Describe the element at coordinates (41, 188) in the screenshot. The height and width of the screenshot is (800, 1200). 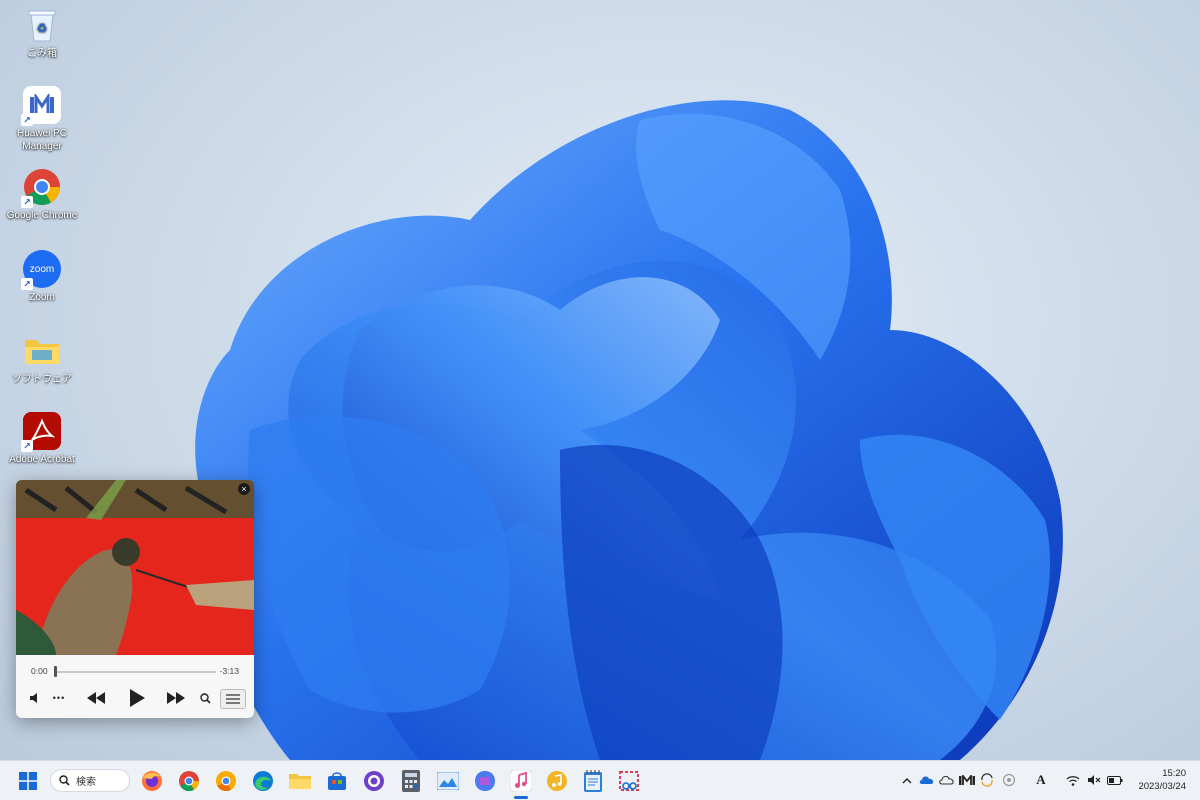
I see `chrome-icon: ↗` at that location.